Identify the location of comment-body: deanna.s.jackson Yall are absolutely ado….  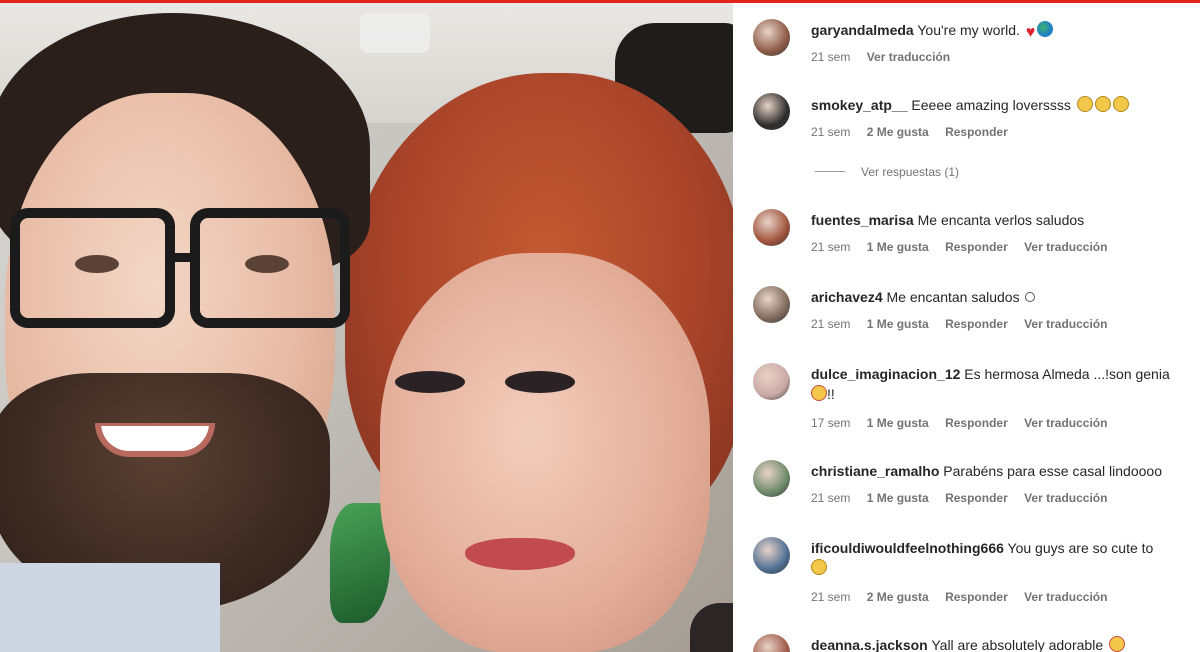
(1005, 643).